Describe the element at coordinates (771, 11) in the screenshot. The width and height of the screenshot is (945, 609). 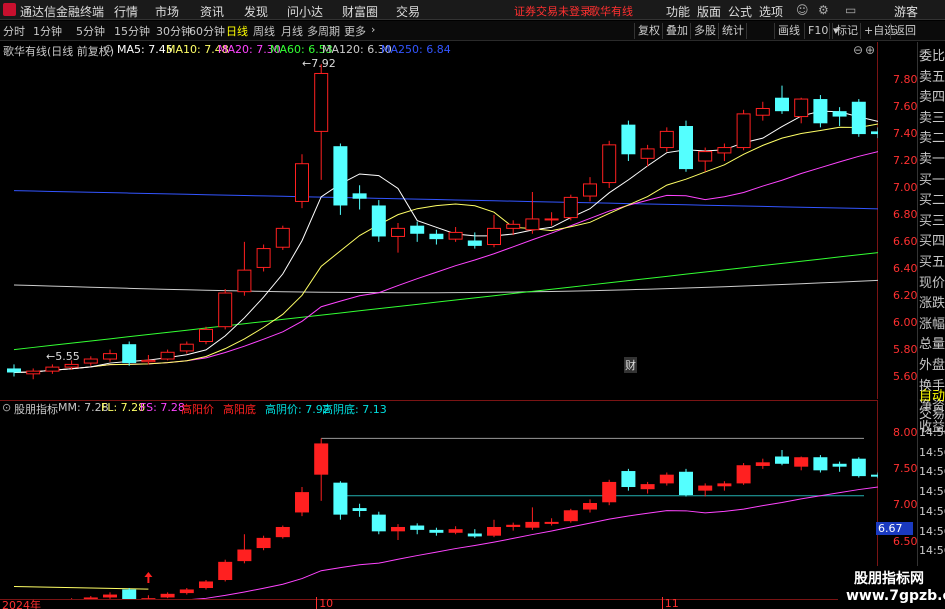
I see `menu-options: 选项` at that location.